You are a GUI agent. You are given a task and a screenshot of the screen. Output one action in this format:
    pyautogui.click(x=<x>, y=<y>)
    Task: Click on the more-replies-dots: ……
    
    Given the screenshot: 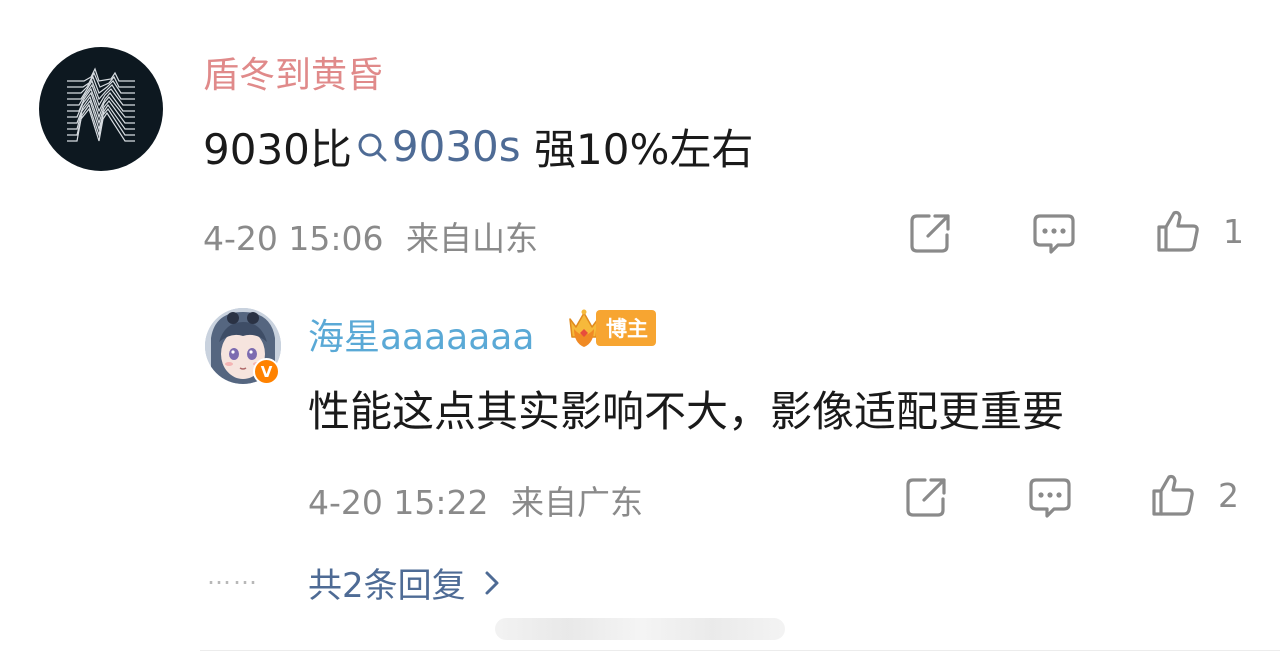 What is the action you would take?
    pyautogui.click(x=233, y=576)
    